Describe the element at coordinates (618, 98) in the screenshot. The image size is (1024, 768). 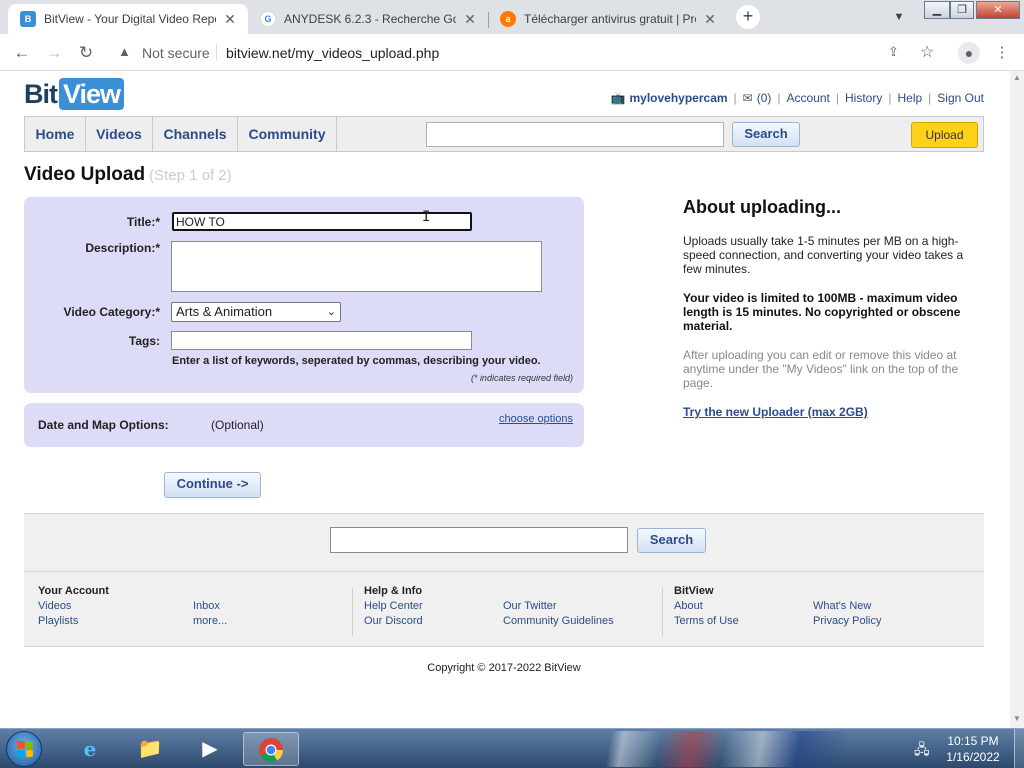
I see `tv-icon: 📺` at that location.